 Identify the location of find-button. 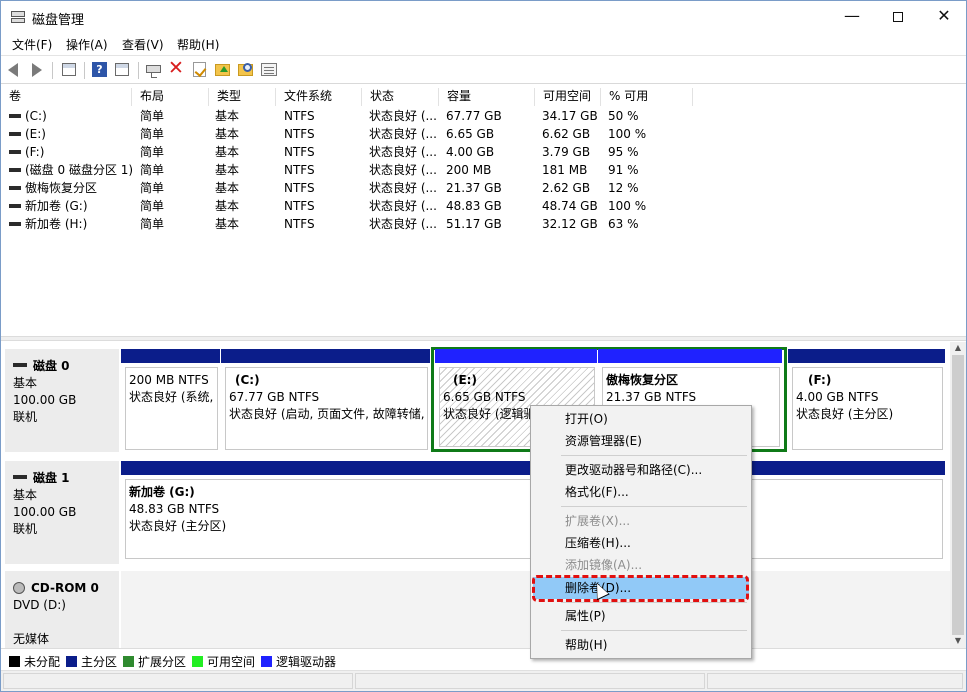
(246, 70).